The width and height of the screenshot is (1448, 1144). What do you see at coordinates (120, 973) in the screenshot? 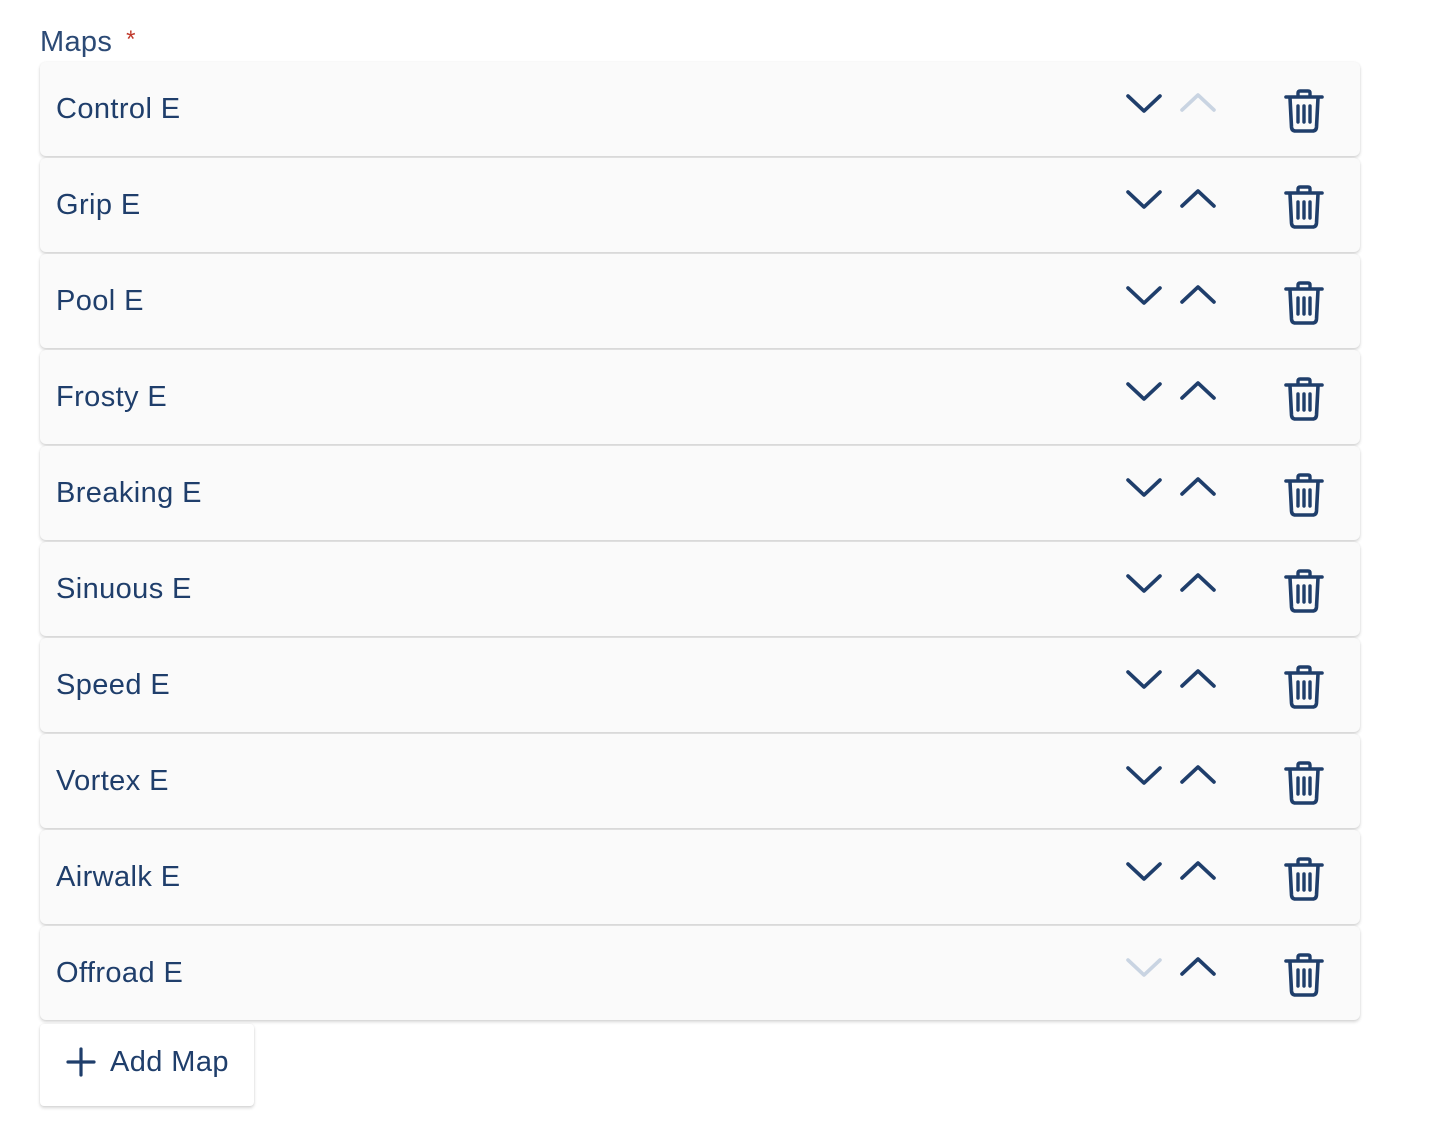
I see `map-name: Offroad E` at bounding box center [120, 973].